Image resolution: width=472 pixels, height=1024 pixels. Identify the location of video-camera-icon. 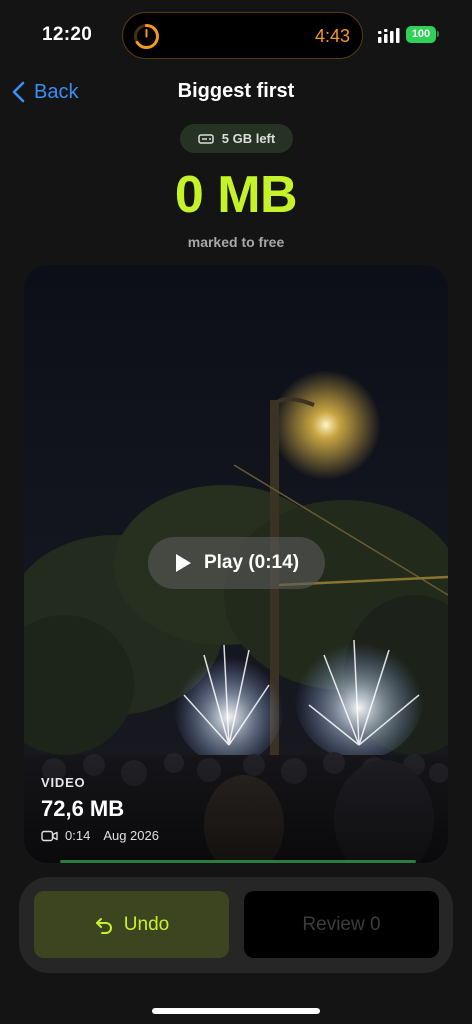
(49, 835).